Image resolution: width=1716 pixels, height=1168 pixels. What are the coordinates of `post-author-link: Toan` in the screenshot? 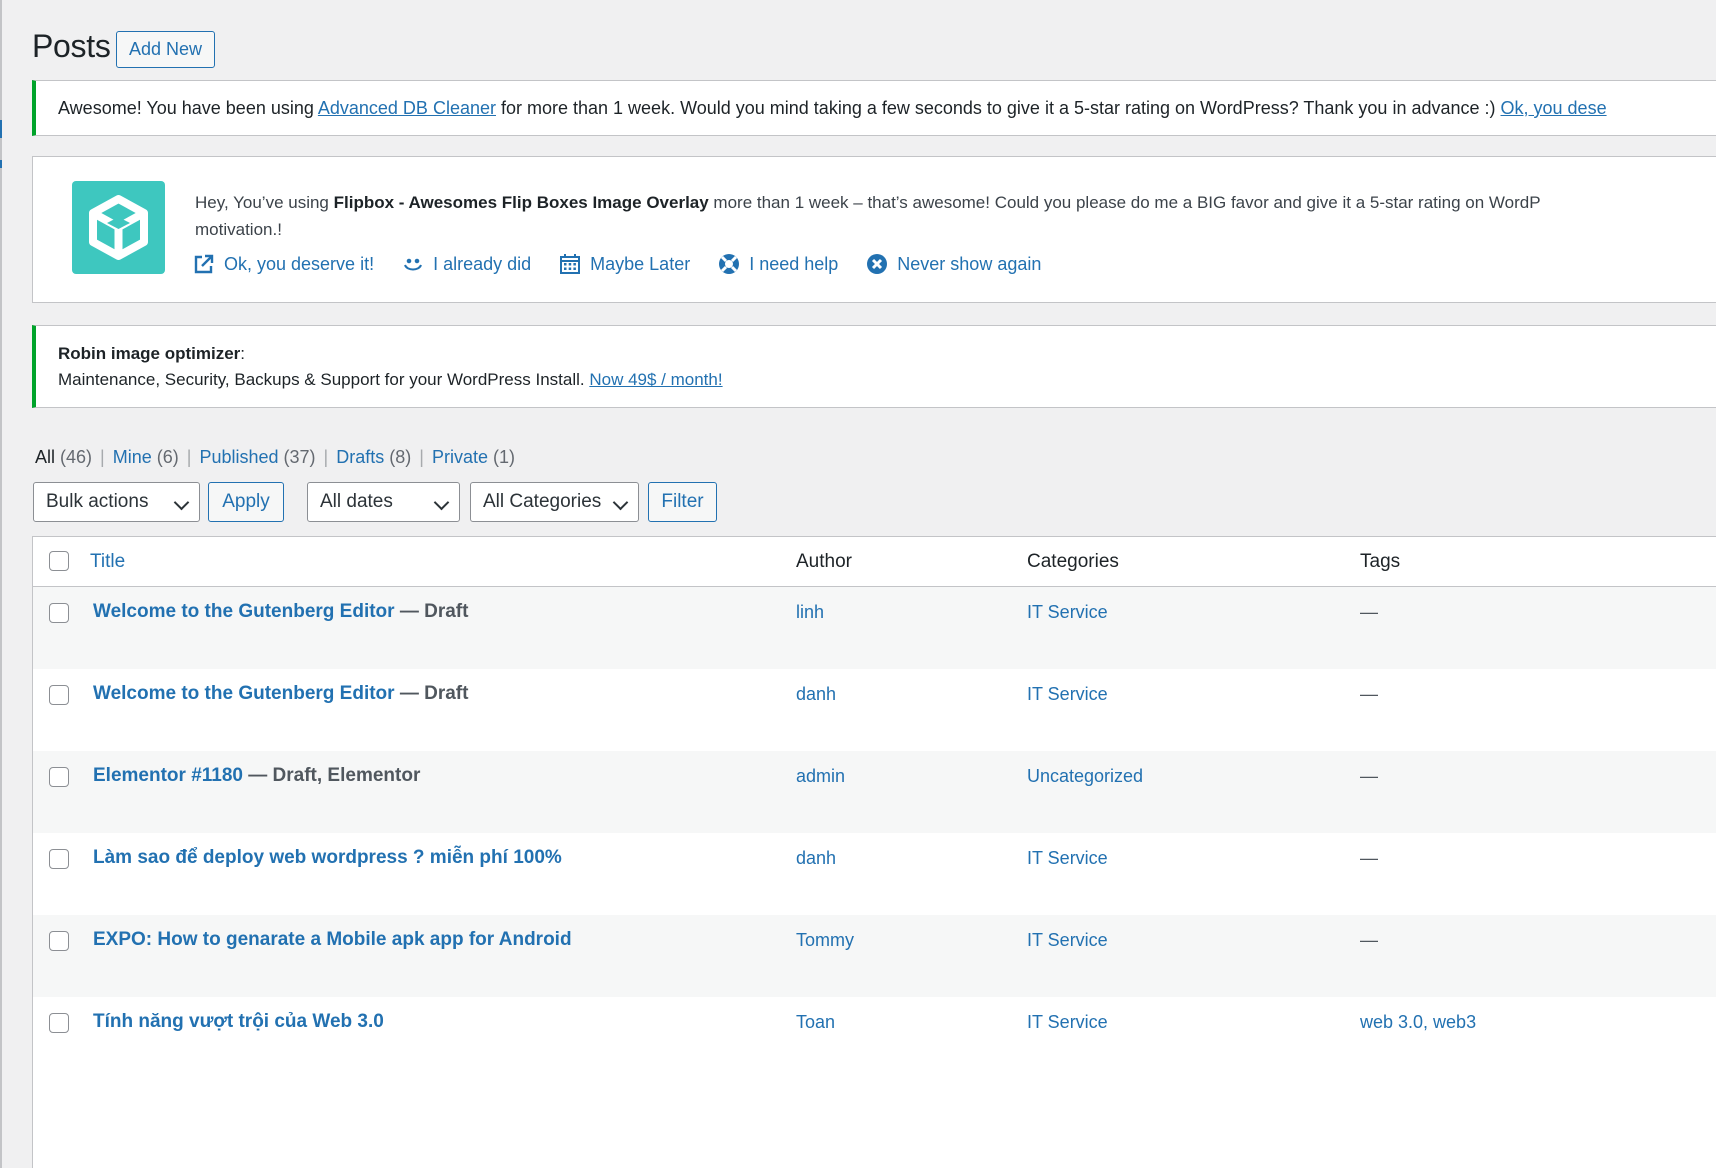 It's located at (815, 1022).